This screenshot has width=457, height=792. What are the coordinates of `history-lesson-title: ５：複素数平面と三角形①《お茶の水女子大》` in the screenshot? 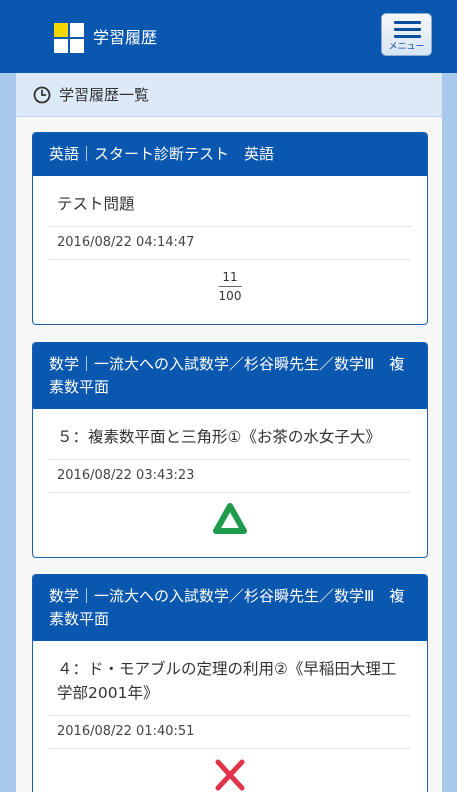 It's located at (230, 434).